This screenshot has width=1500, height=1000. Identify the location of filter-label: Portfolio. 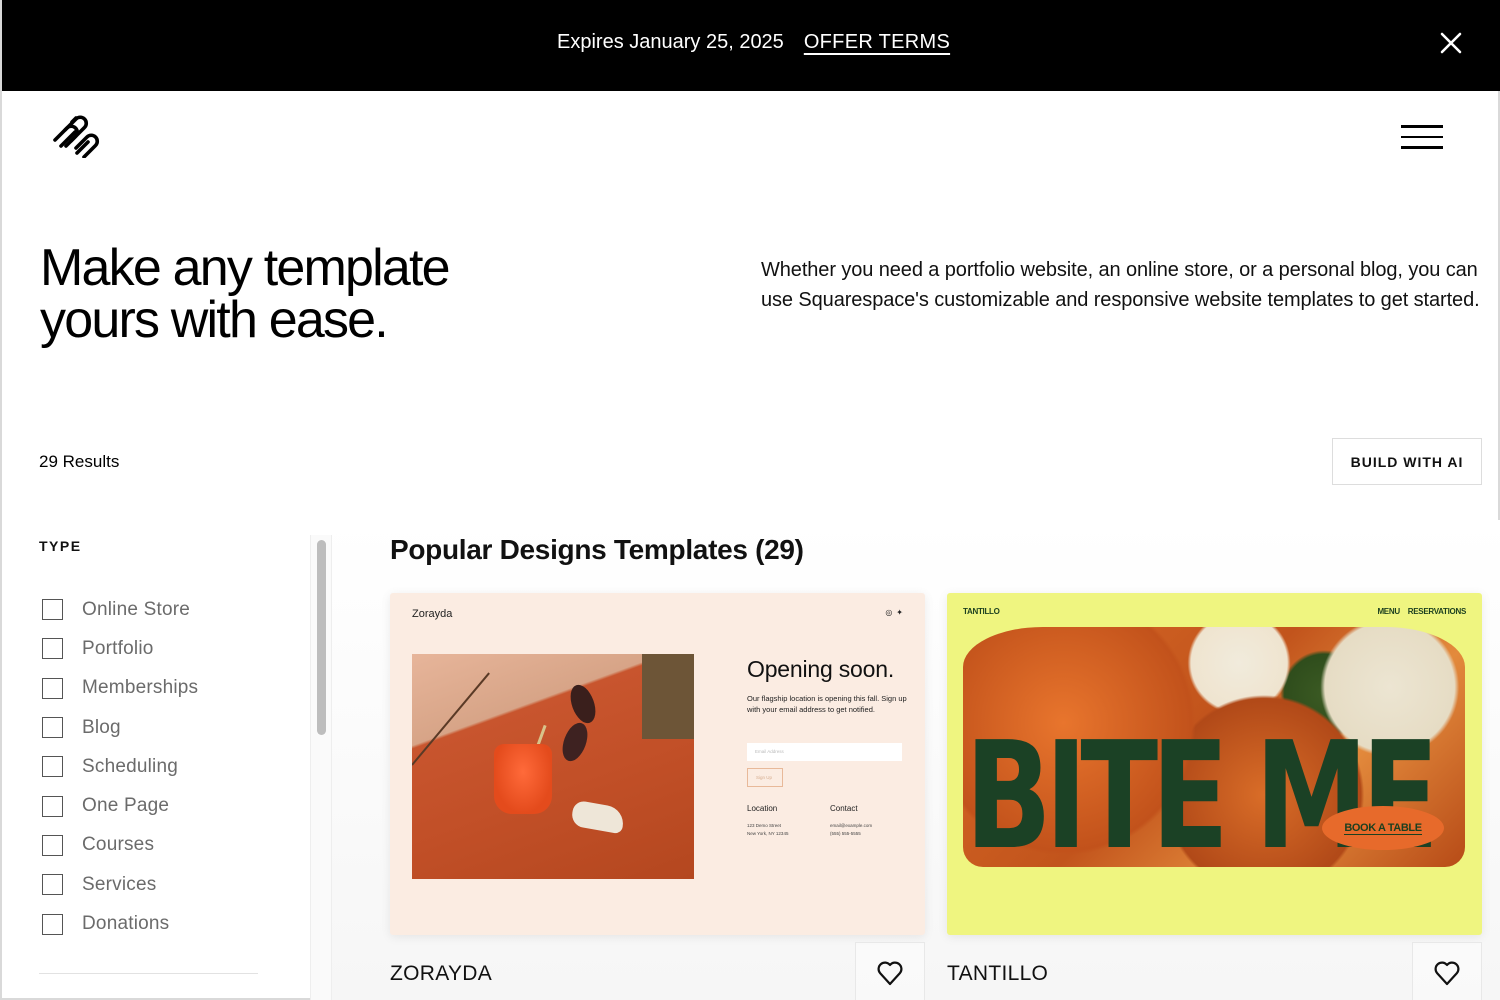
(118, 648).